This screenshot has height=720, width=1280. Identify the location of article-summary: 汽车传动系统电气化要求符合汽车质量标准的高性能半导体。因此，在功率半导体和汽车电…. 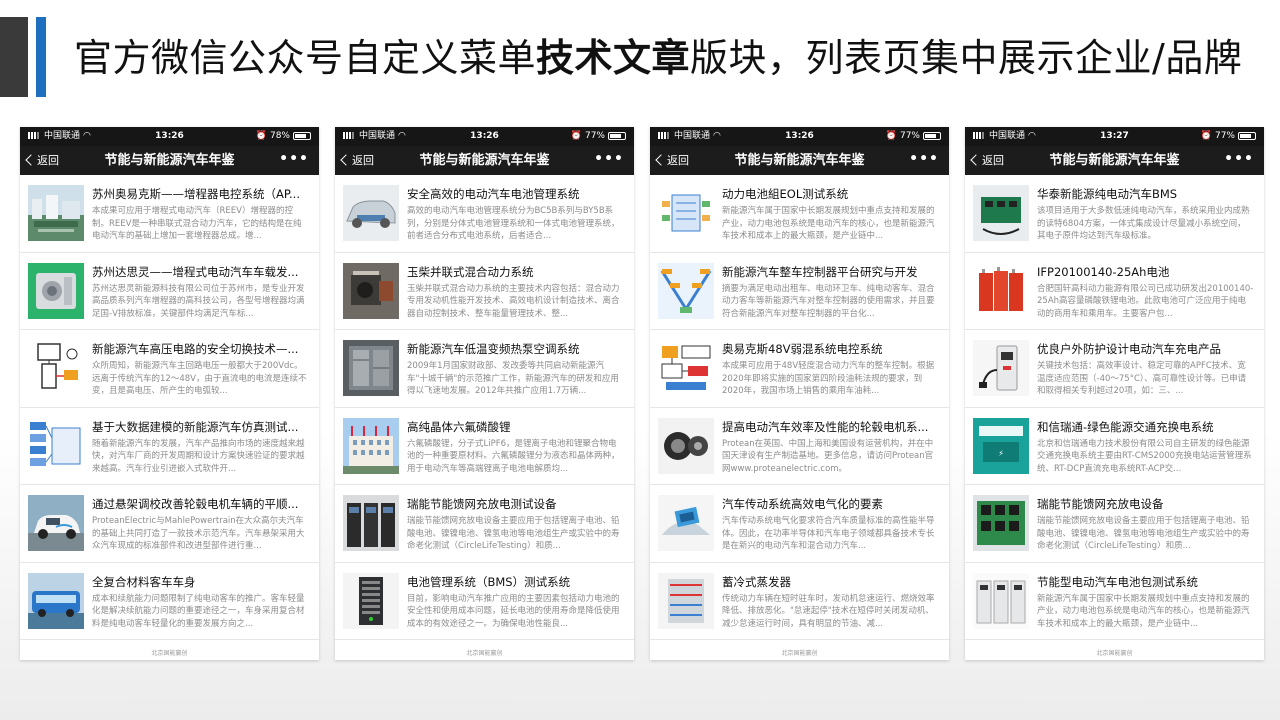
(828, 533).